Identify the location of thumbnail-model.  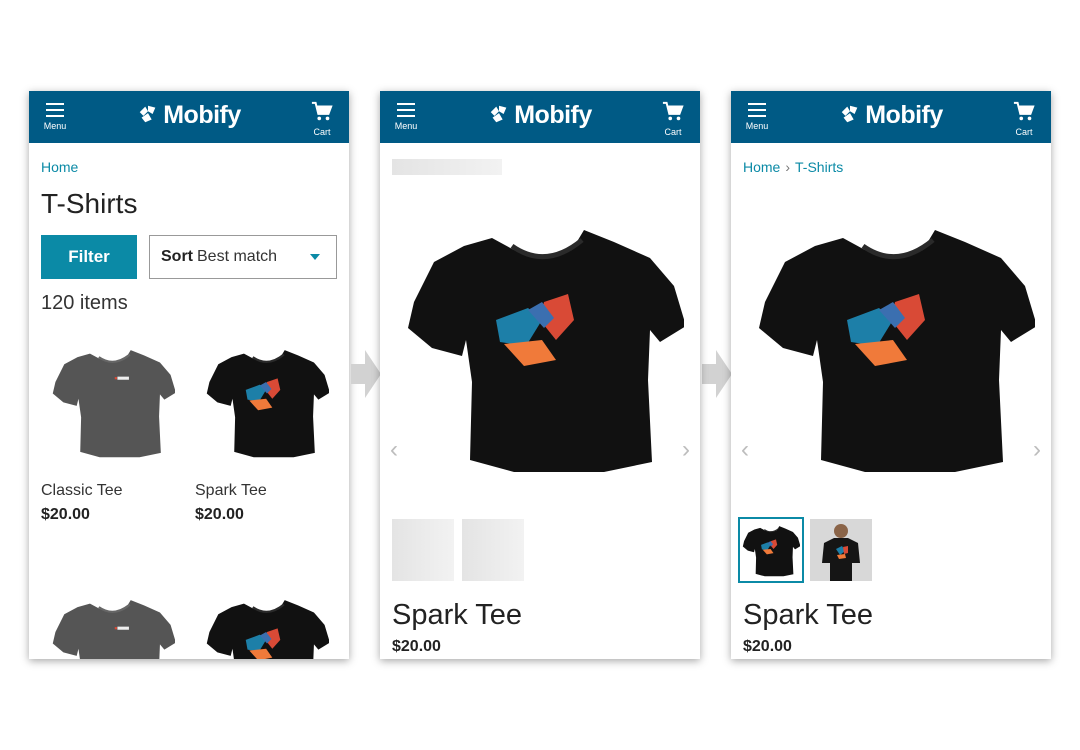
(841, 550).